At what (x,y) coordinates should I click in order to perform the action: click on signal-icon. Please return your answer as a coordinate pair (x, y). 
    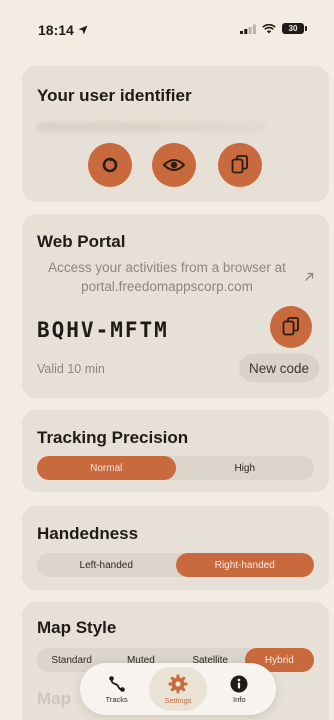
    Looking at the image, I should click on (248, 29).